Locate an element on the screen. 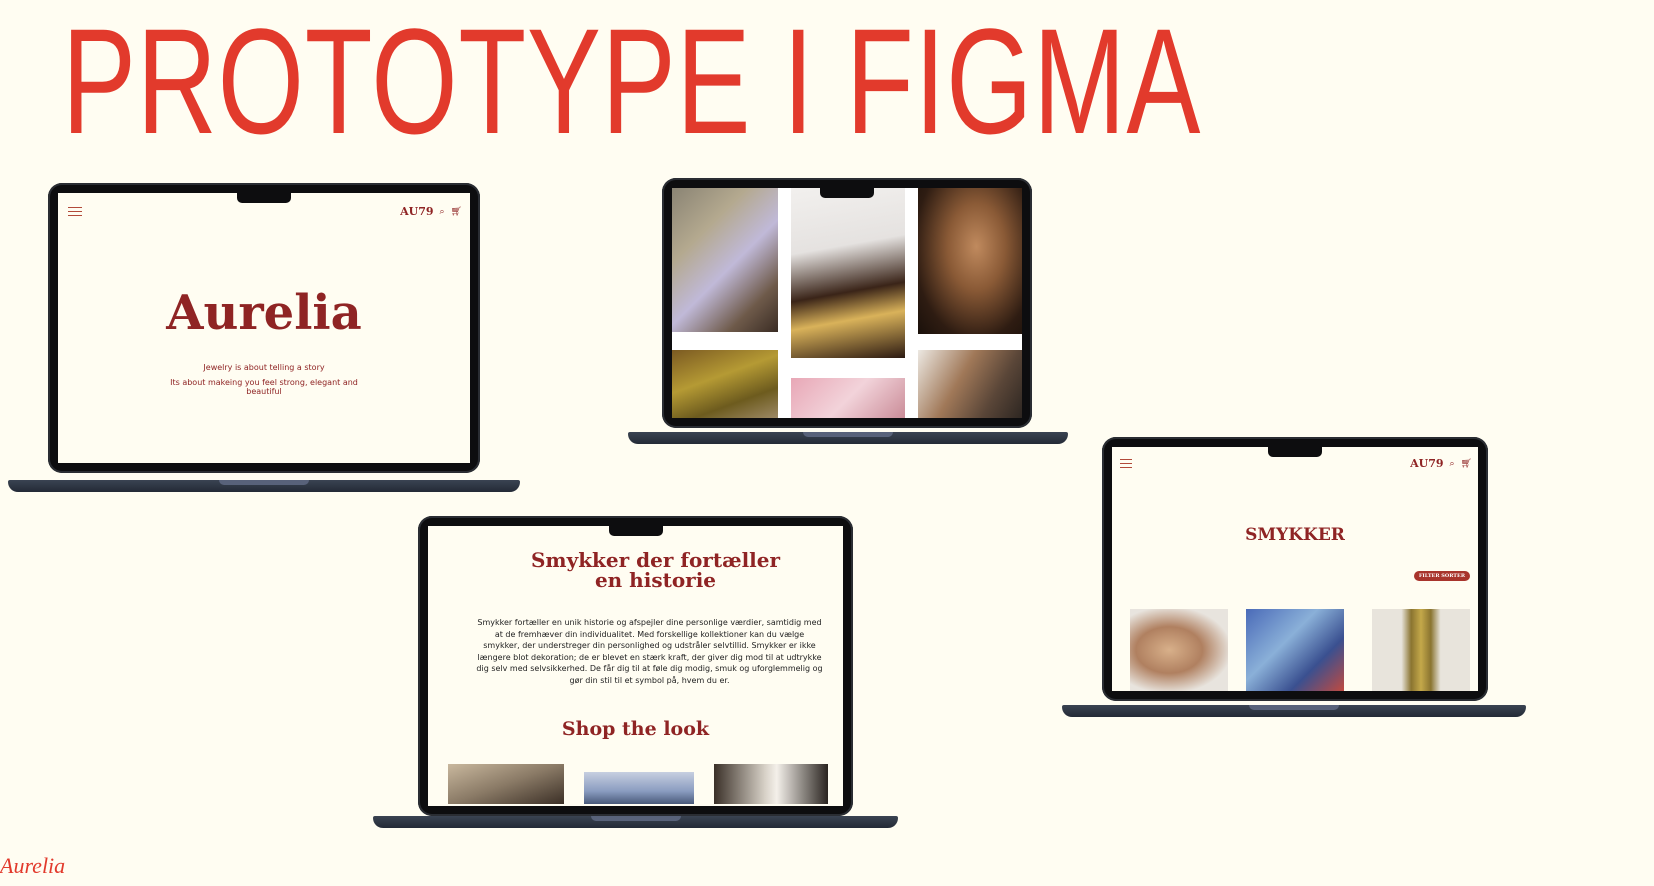  laptop-collage is located at coordinates (848, 312).